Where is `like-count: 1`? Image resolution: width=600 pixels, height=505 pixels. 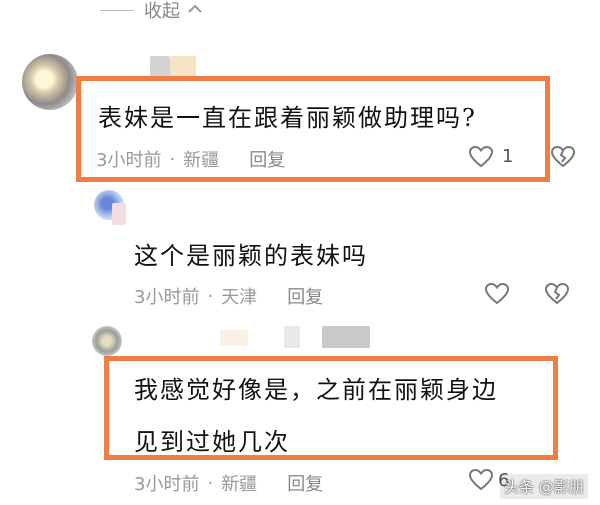
like-count: 1 is located at coordinates (508, 156).